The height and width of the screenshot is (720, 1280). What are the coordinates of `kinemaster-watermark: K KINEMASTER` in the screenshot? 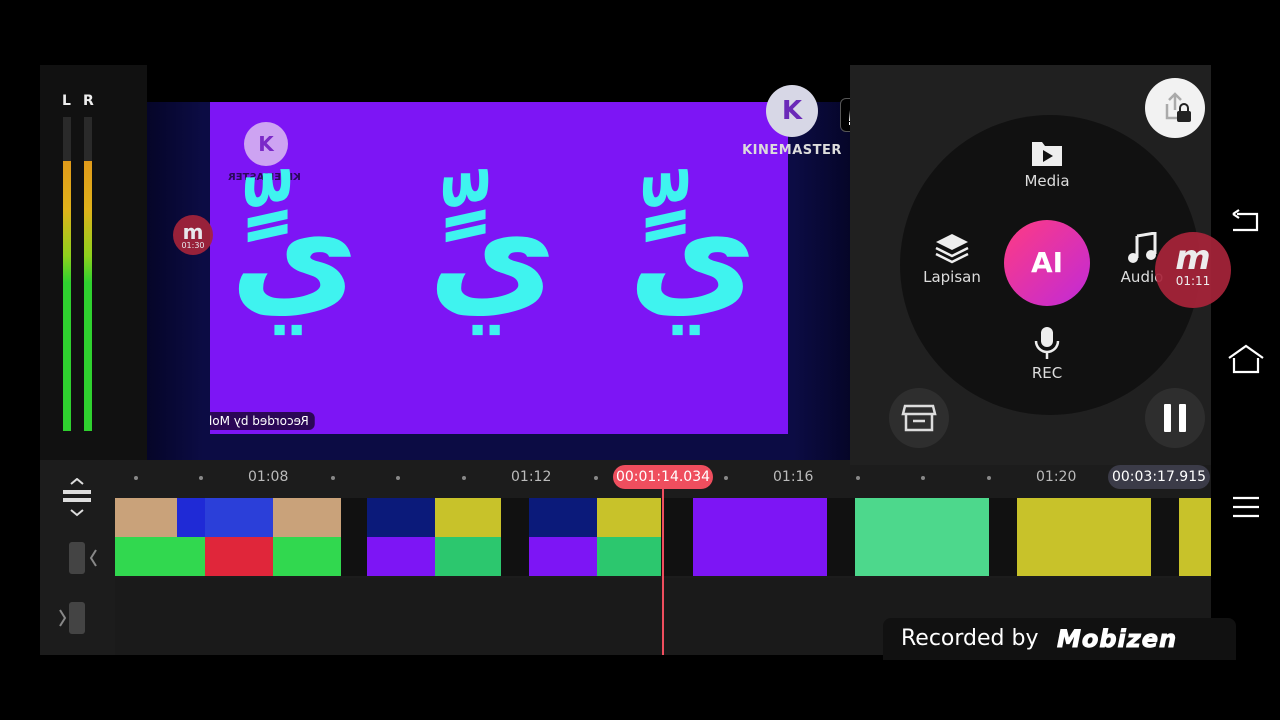 It's located at (792, 121).